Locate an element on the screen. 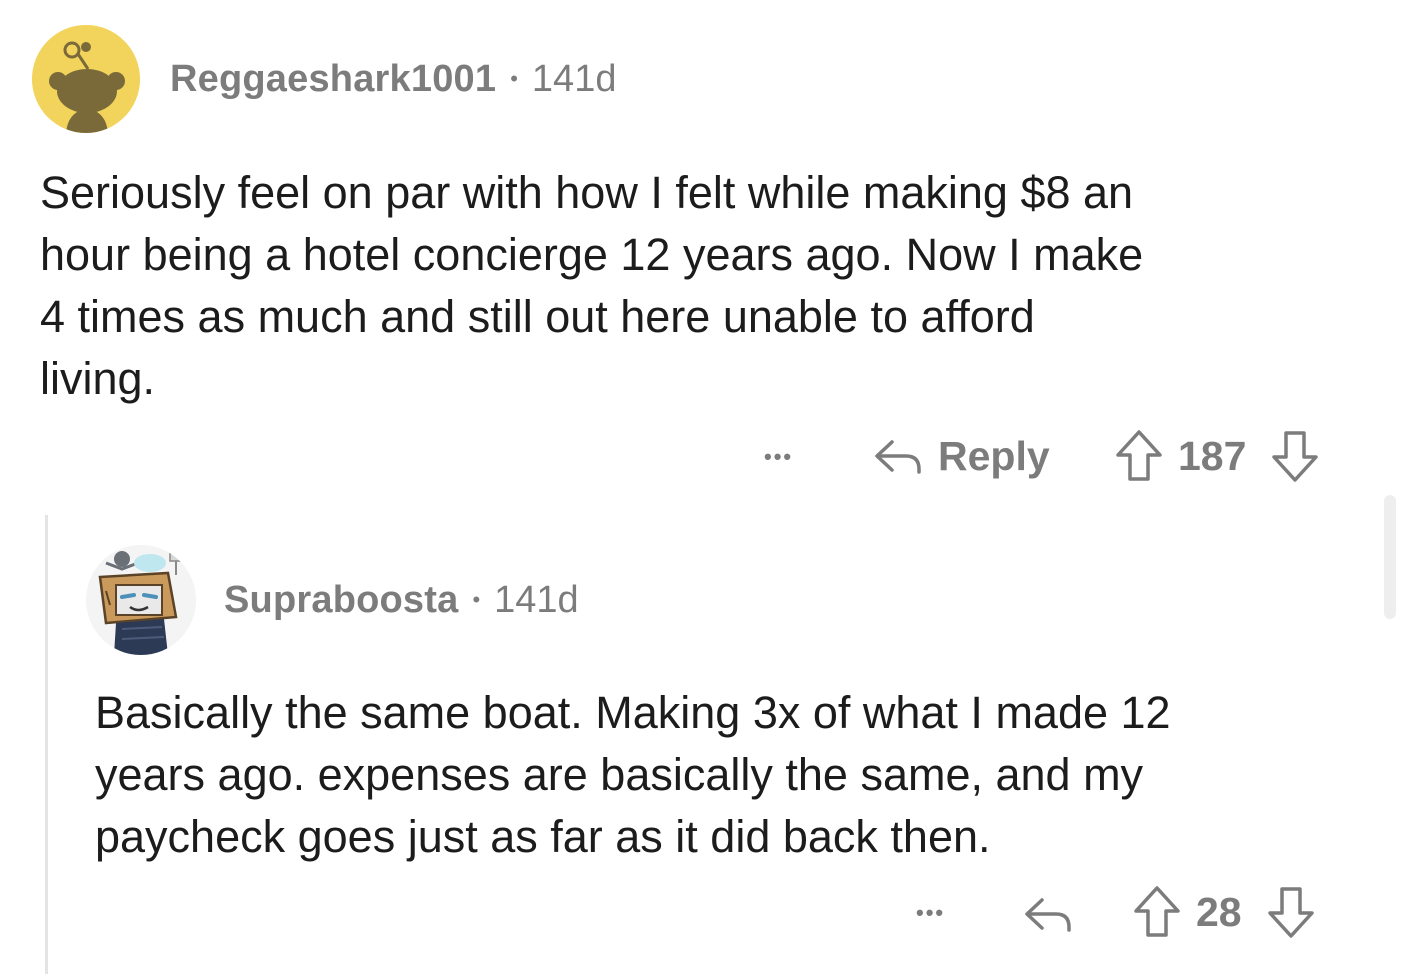 This screenshot has height=974, width=1402. username: Reggaeshark1001 is located at coordinates (333, 79).